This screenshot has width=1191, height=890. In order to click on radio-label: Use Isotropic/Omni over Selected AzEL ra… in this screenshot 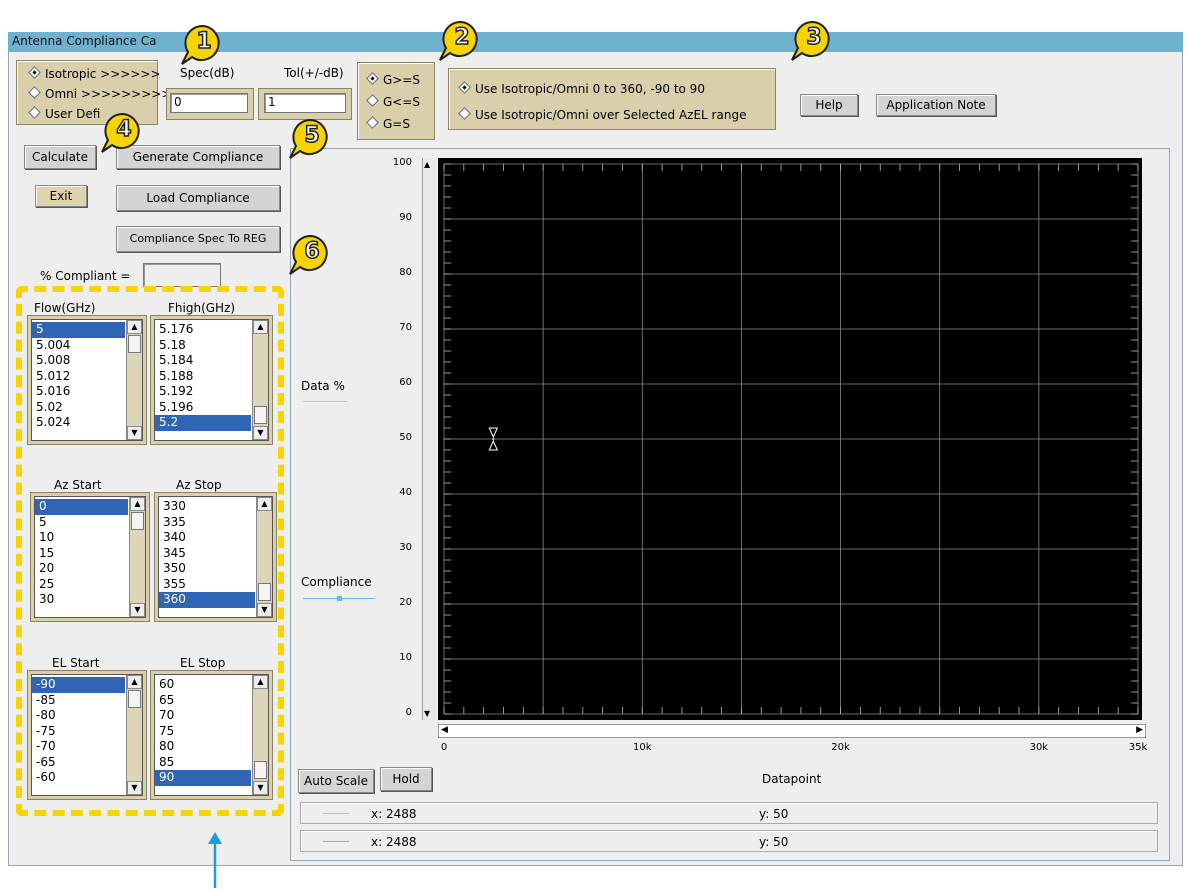, I will do `click(611, 115)`.